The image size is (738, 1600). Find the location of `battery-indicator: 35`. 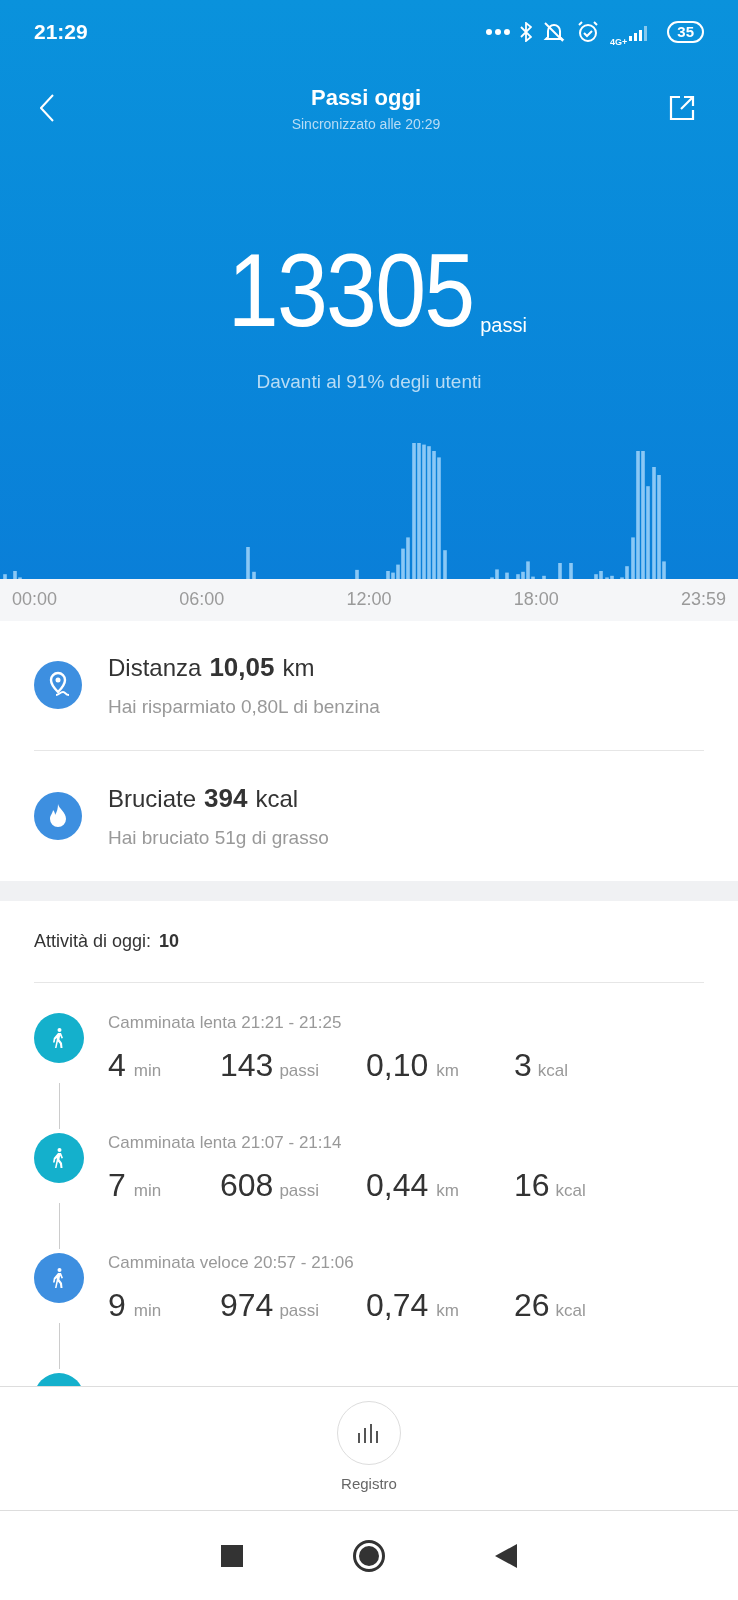

battery-indicator: 35 is located at coordinates (685, 32).